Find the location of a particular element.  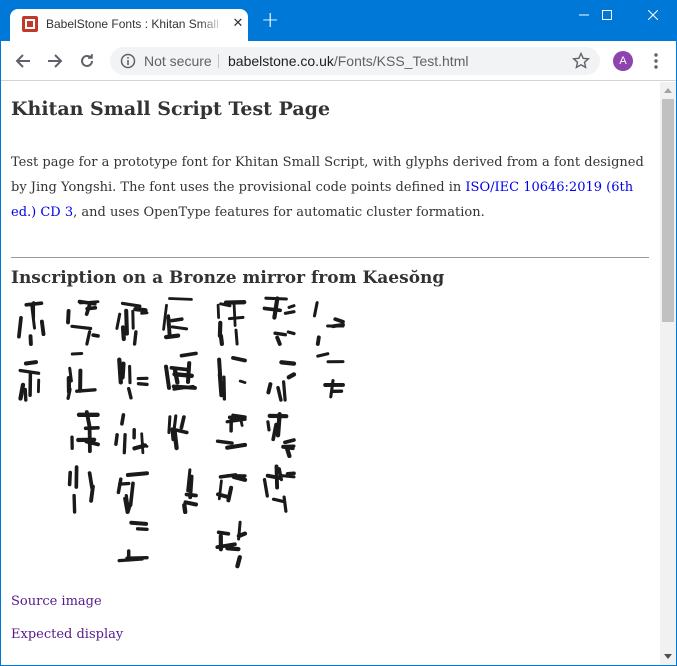

url-domain: babelstone.co.uk is located at coordinates (281, 61).